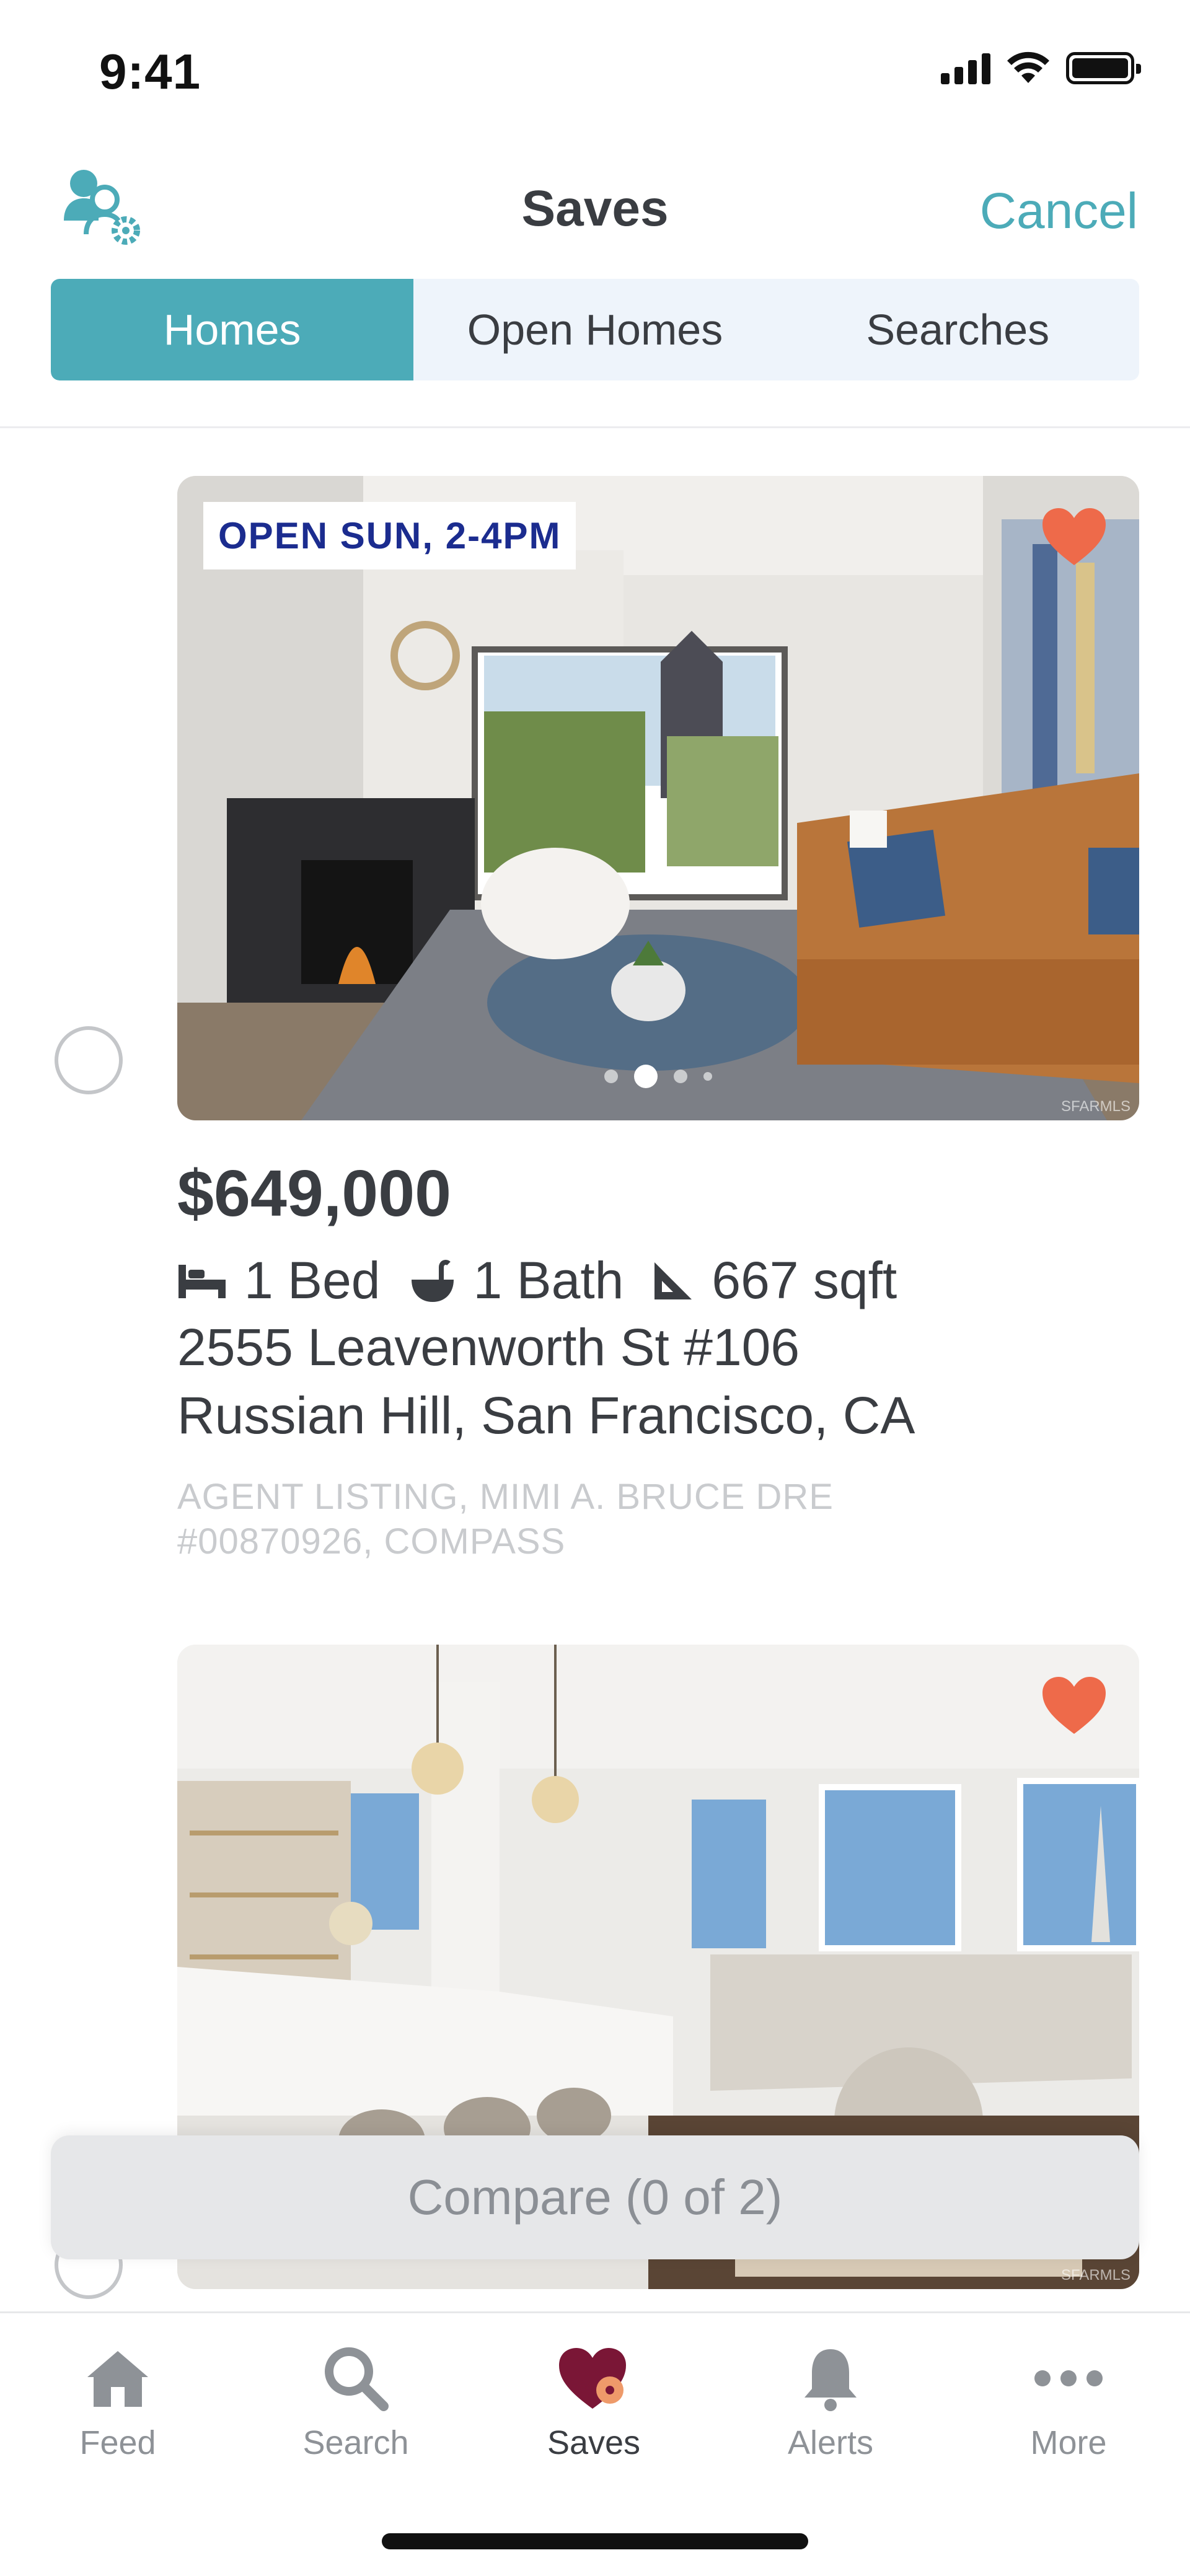  What do you see at coordinates (1103, 68) in the screenshot?
I see `battery-icon` at bounding box center [1103, 68].